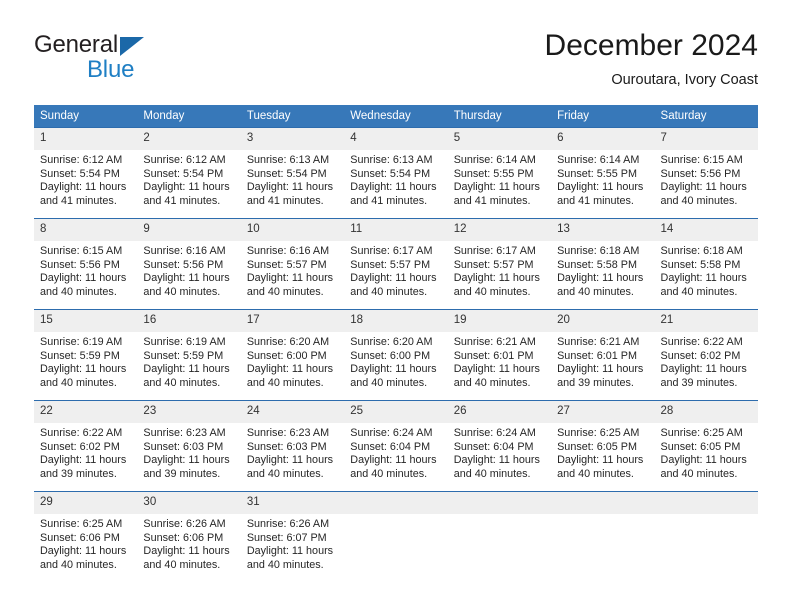 This screenshot has width=792, height=612. Describe the element at coordinates (651, 45) in the screenshot. I see `page-title: December 2024` at that location.